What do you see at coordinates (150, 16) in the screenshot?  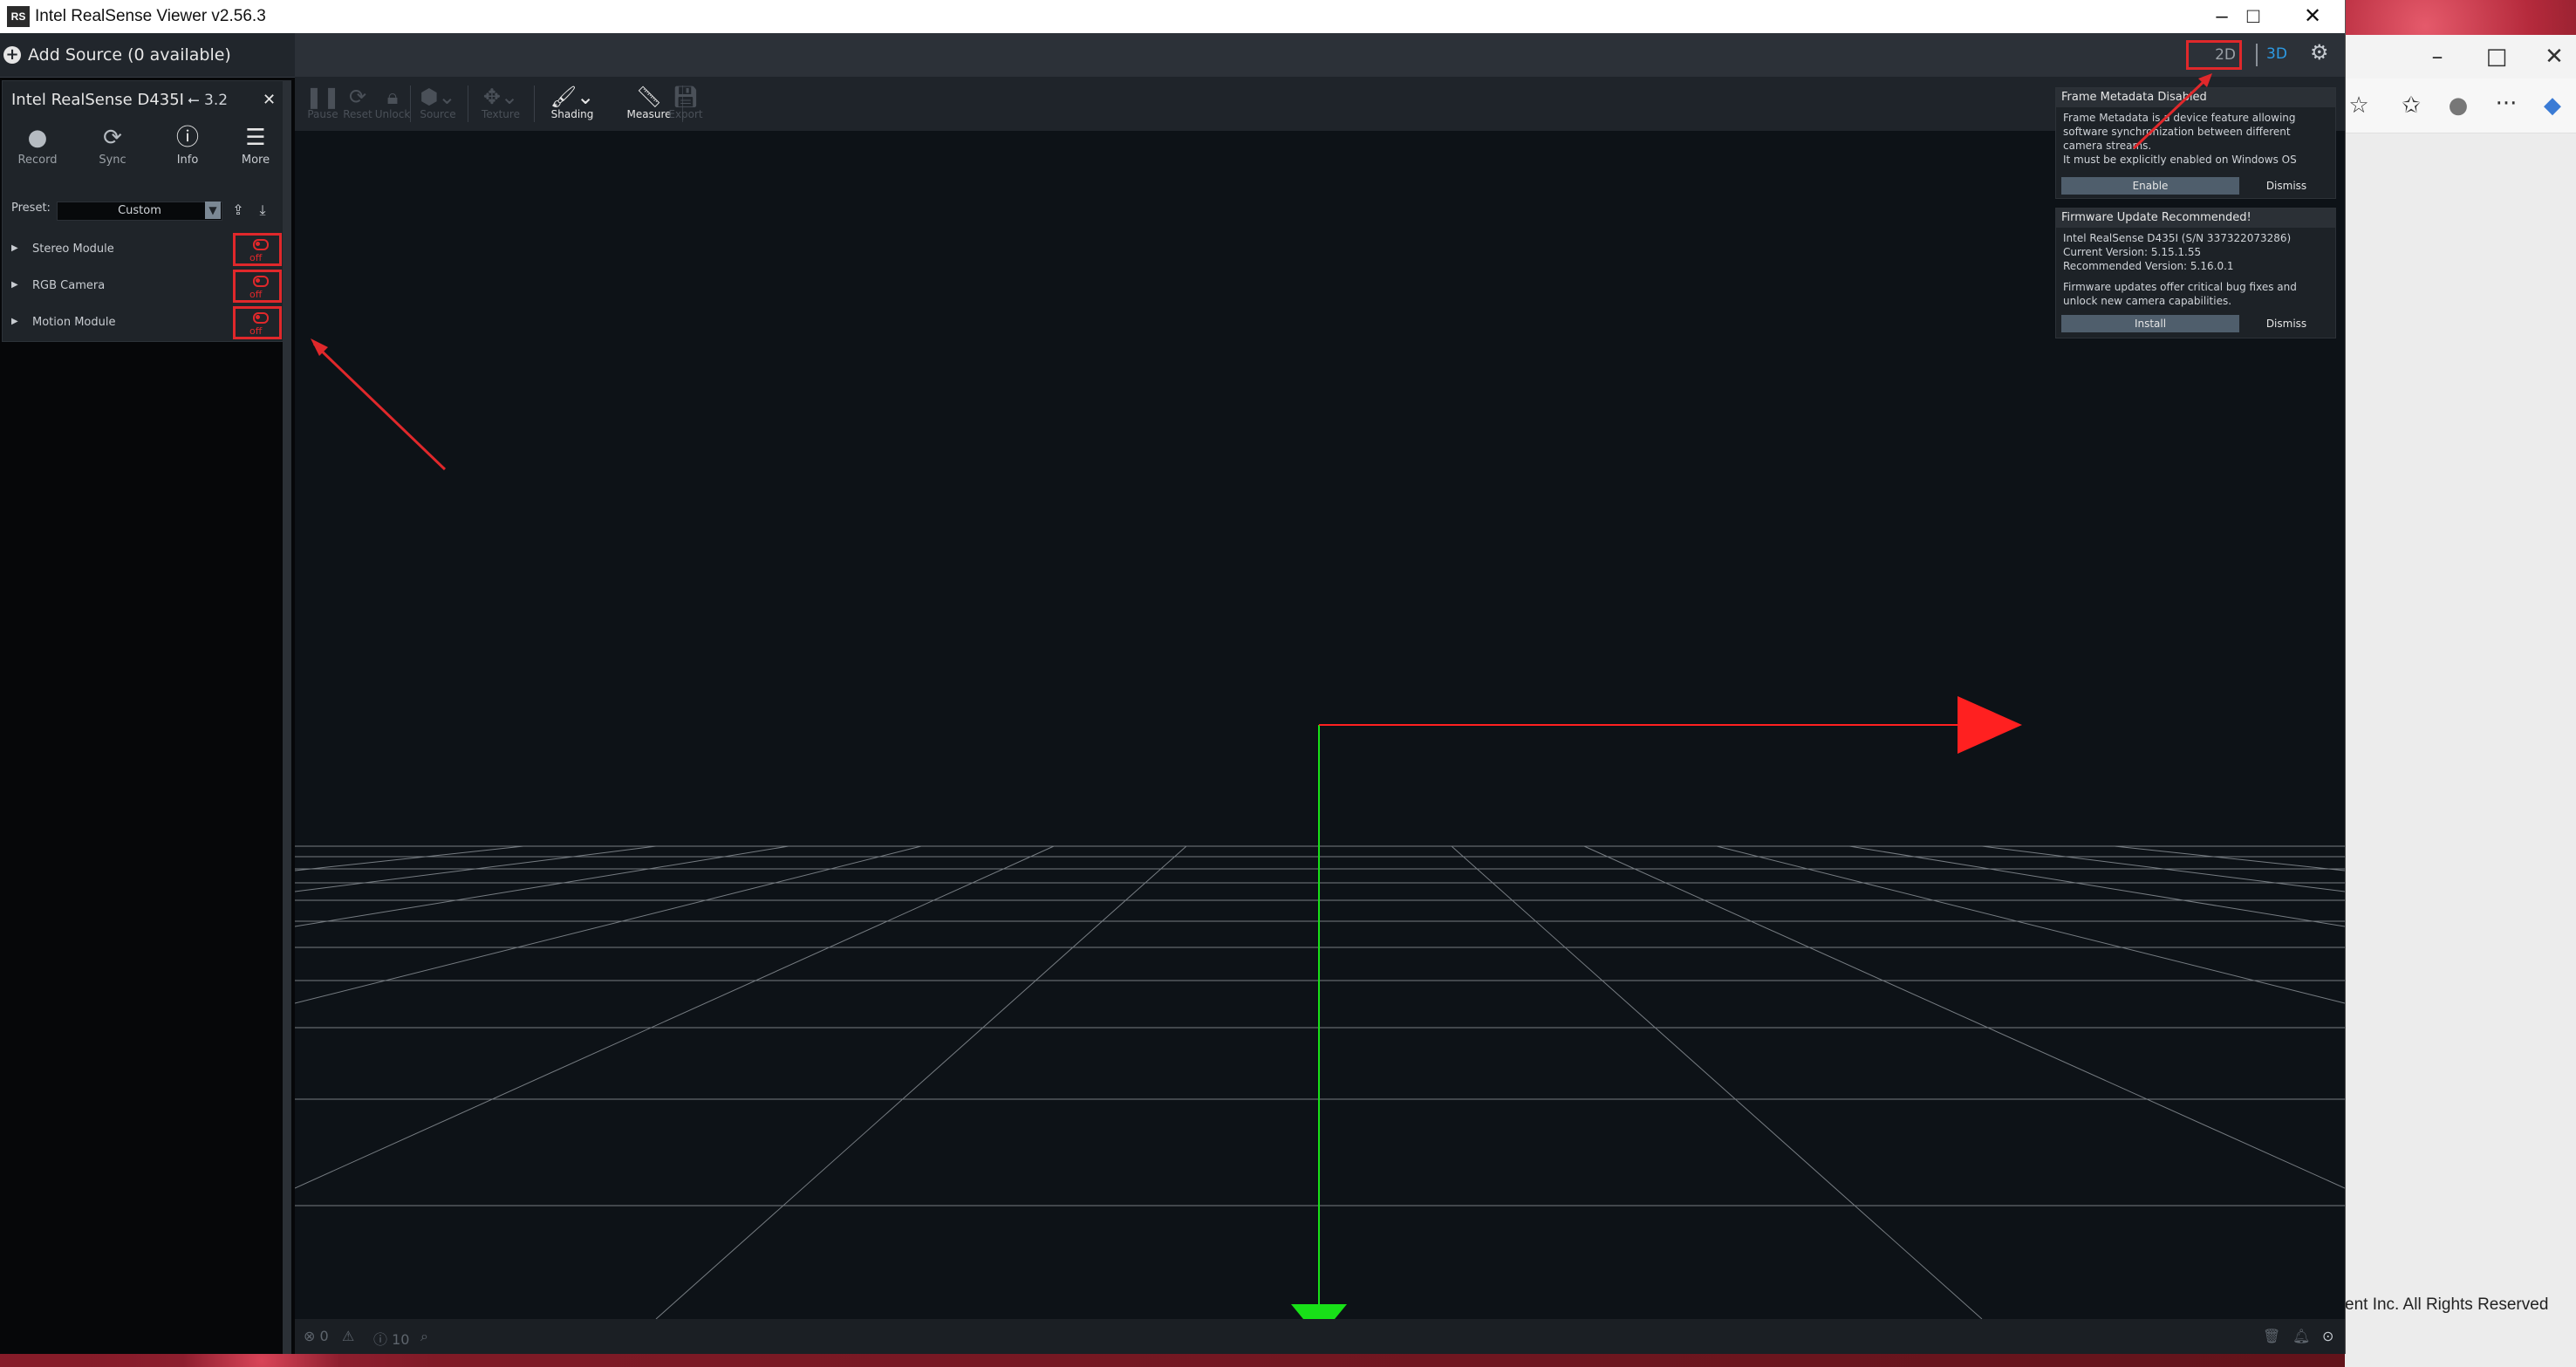 I see `window-title: Intel RealSense Viewer v2.56.3` at bounding box center [150, 16].